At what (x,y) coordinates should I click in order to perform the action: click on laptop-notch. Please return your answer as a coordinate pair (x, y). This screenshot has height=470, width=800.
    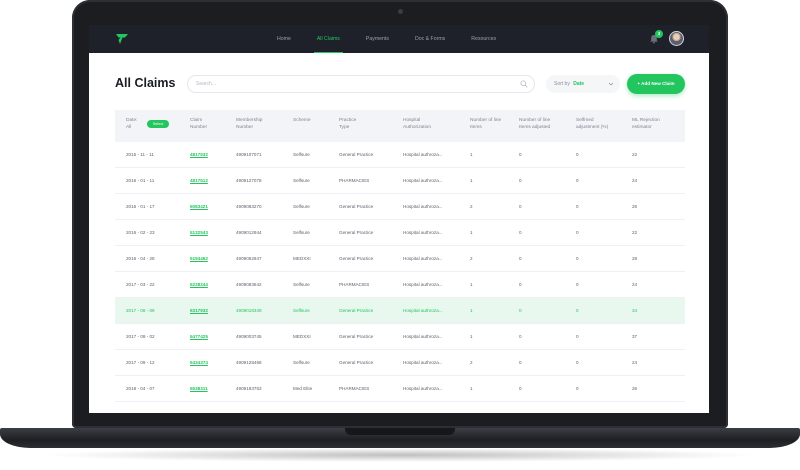
    Looking at the image, I should click on (400, 431).